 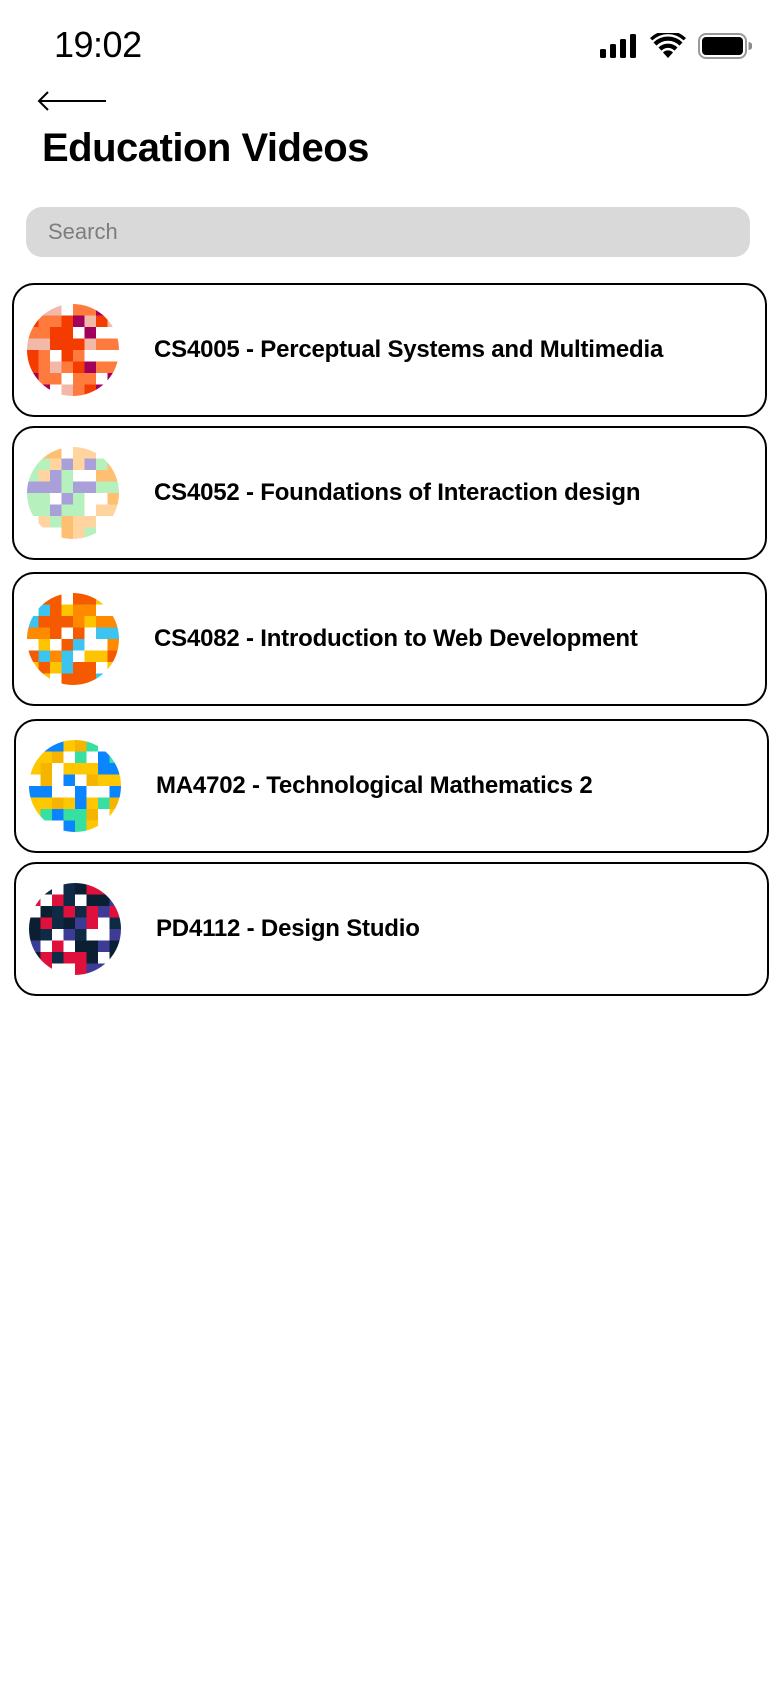 I want to click on battery-icon, so click(x=725, y=46).